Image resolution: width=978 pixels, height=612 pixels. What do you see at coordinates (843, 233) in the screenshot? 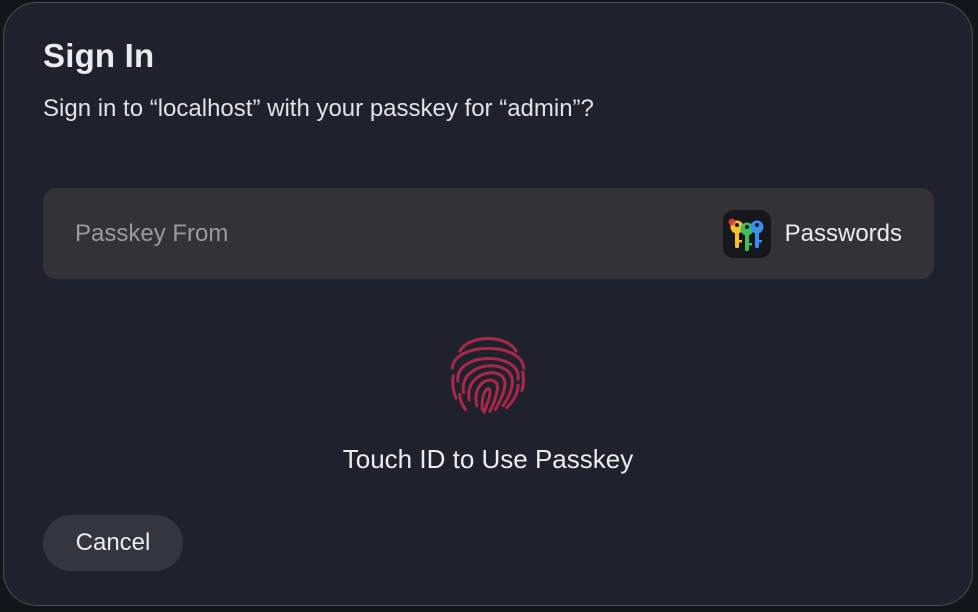
I see `provider-name: Passwords` at bounding box center [843, 233].